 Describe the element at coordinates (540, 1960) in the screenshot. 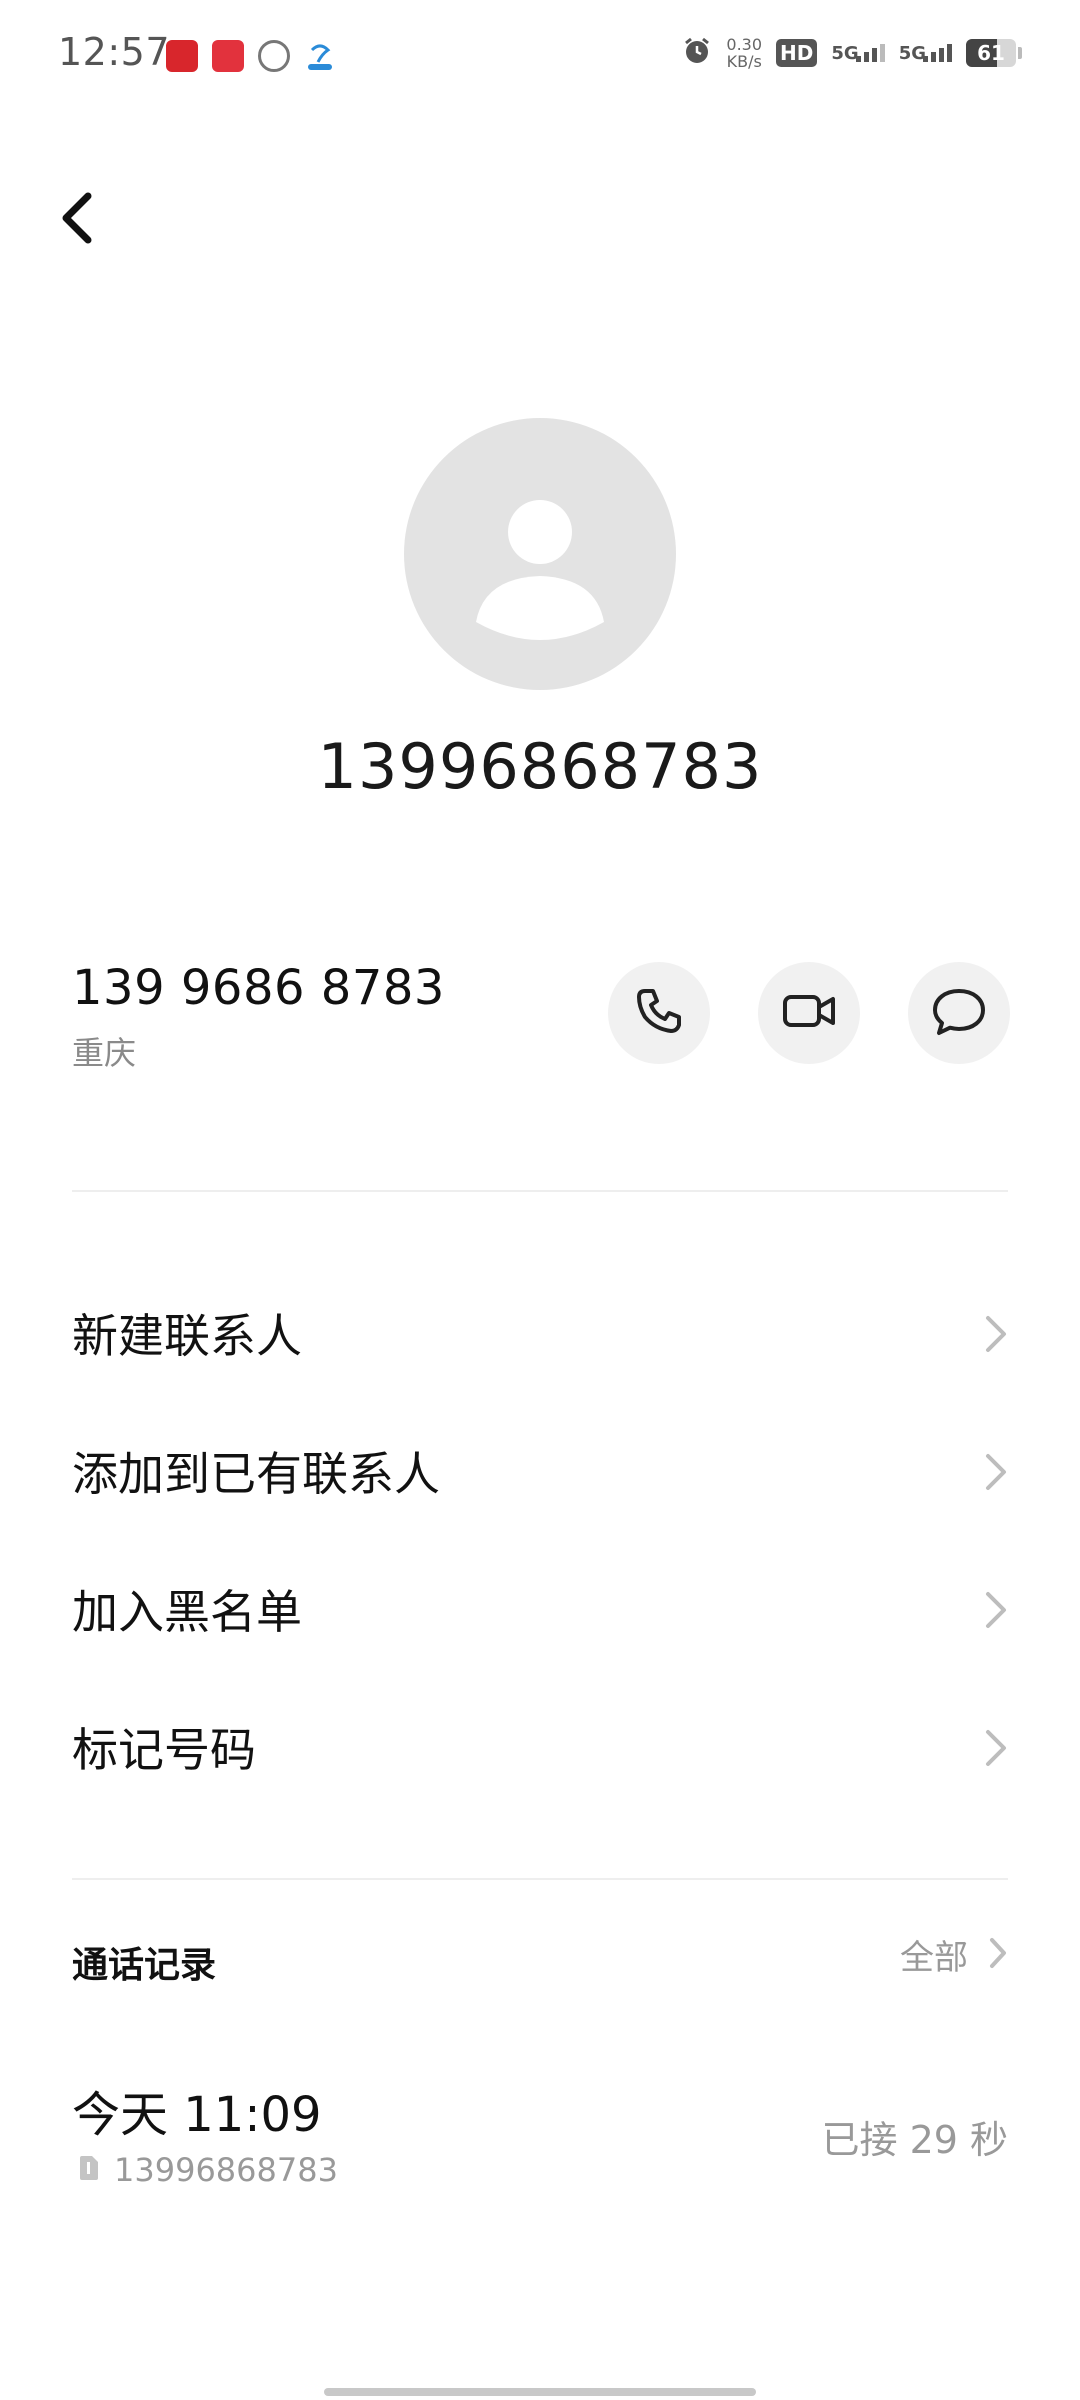

I see `call-log-header: 通话记录 全部` at that location.